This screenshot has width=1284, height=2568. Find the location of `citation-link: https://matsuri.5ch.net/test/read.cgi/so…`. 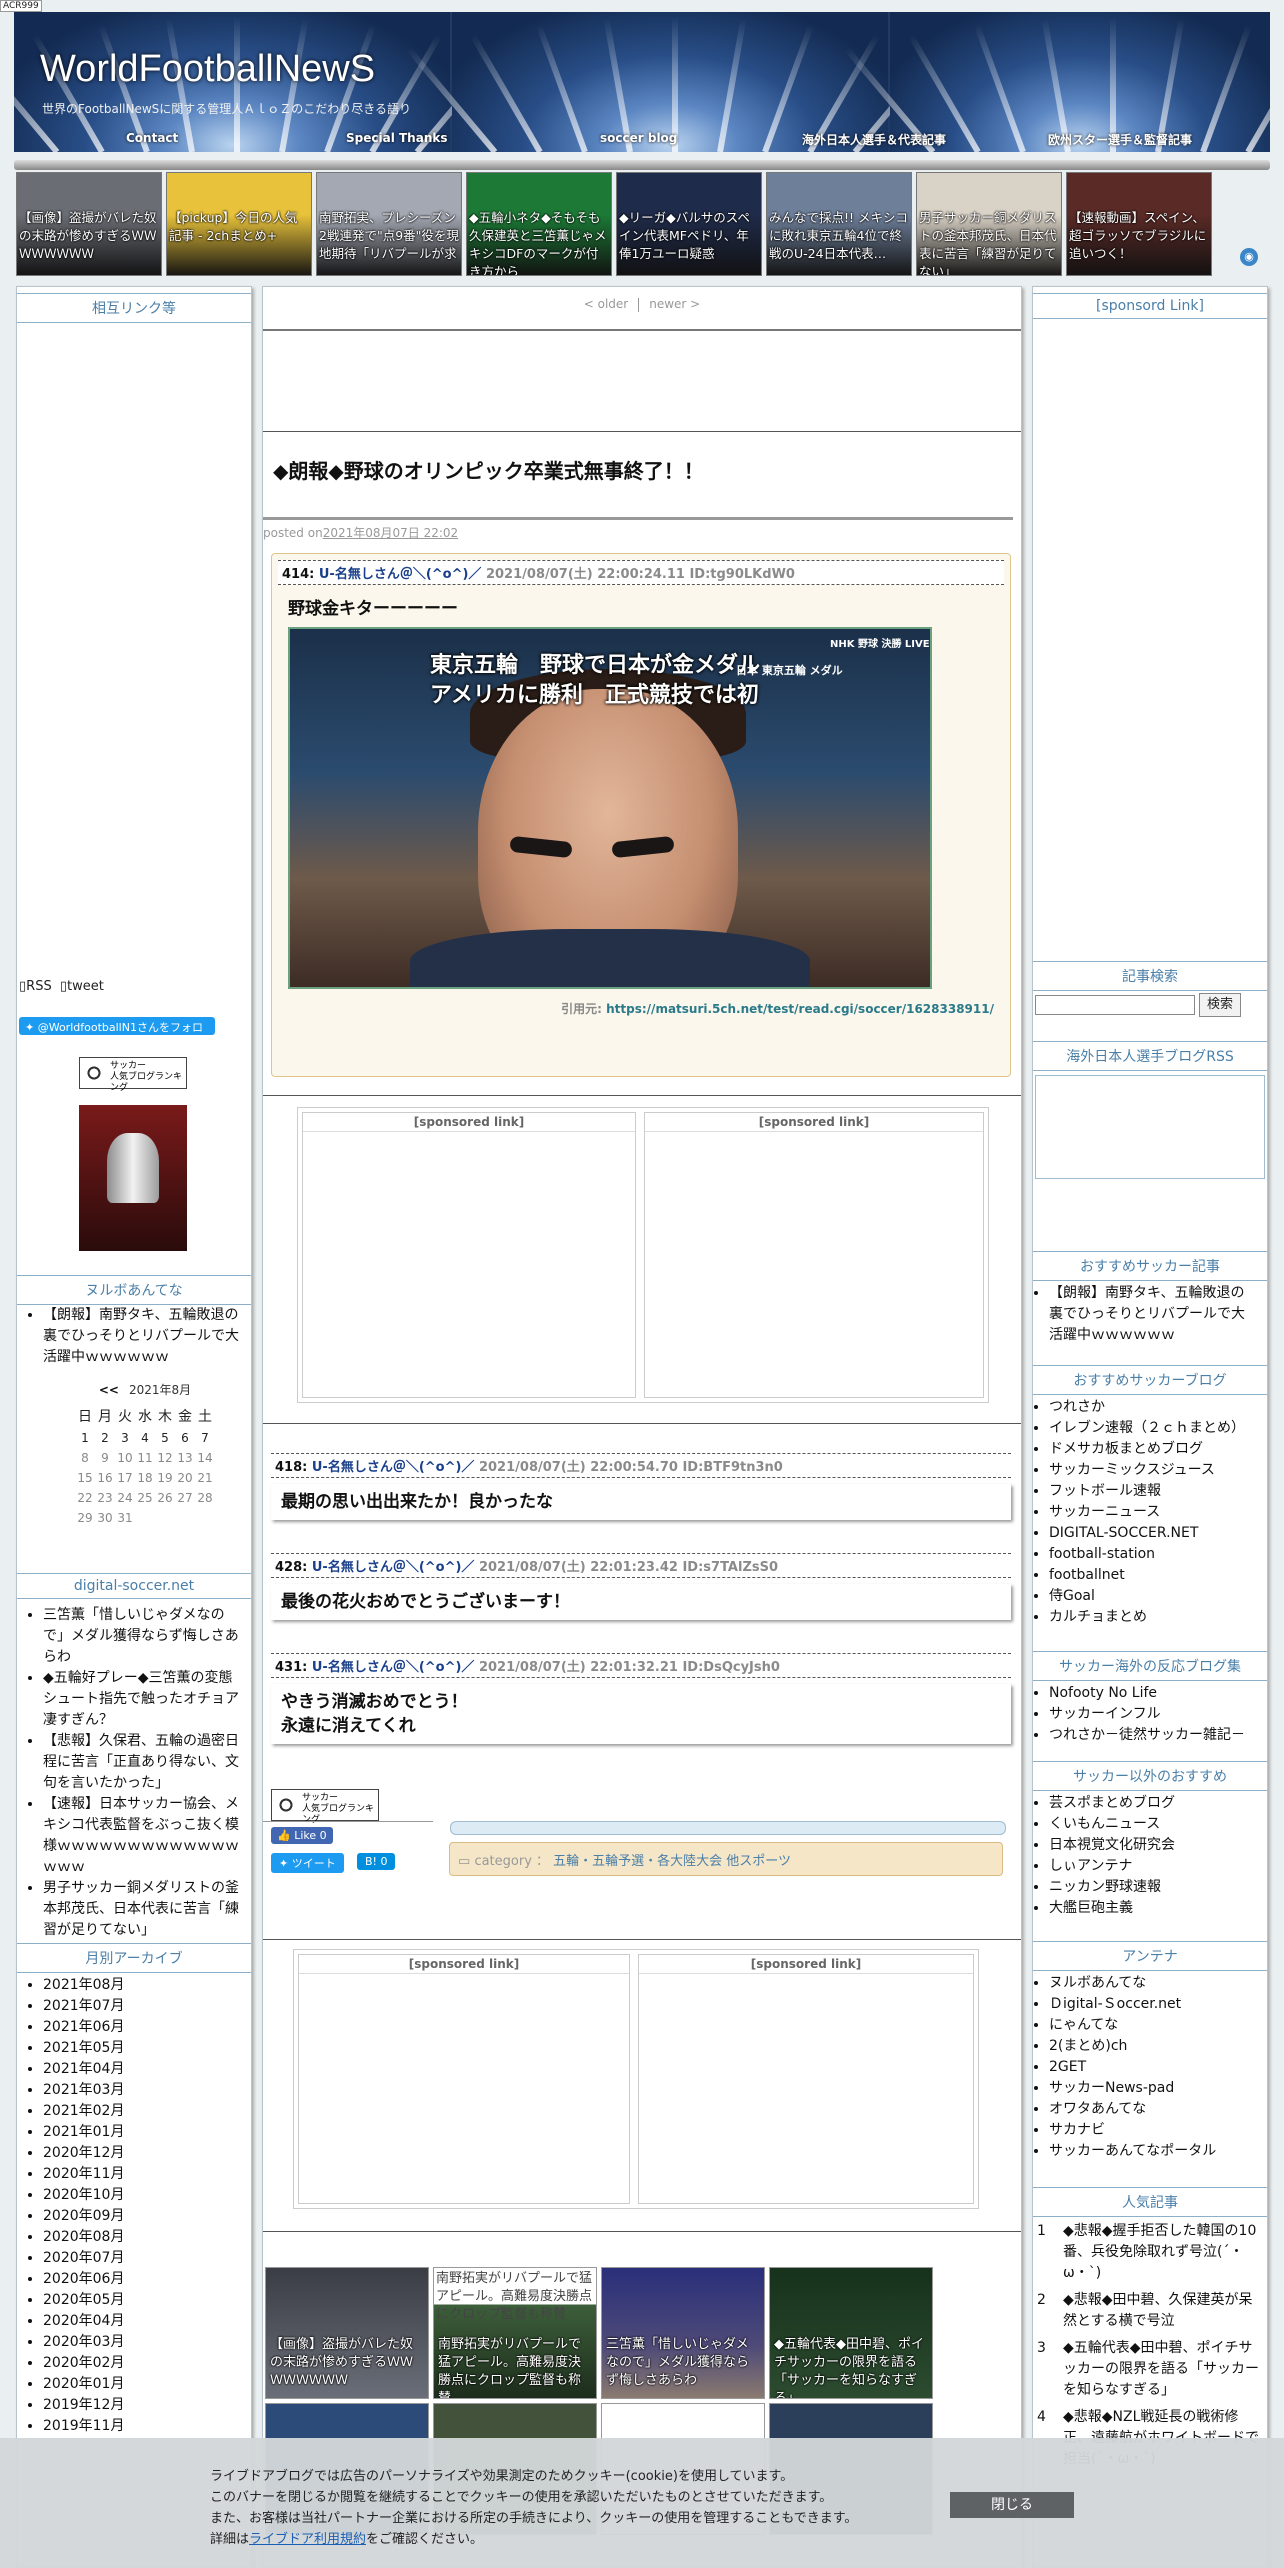

citation-link: https://matsuri.5ch.net/test/read.cgi/so… is located at coordinates (800, 1009).